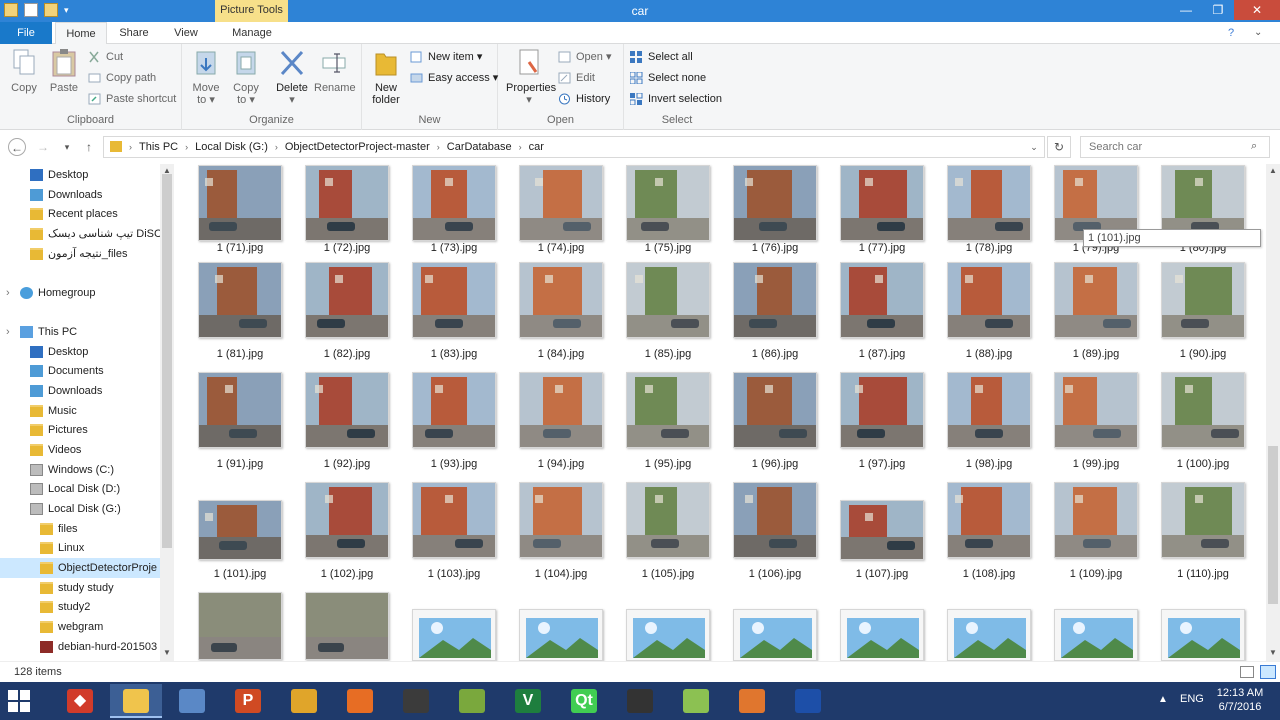  I want to click on copy-to-button: Copy to ▾, so click(246, 77).